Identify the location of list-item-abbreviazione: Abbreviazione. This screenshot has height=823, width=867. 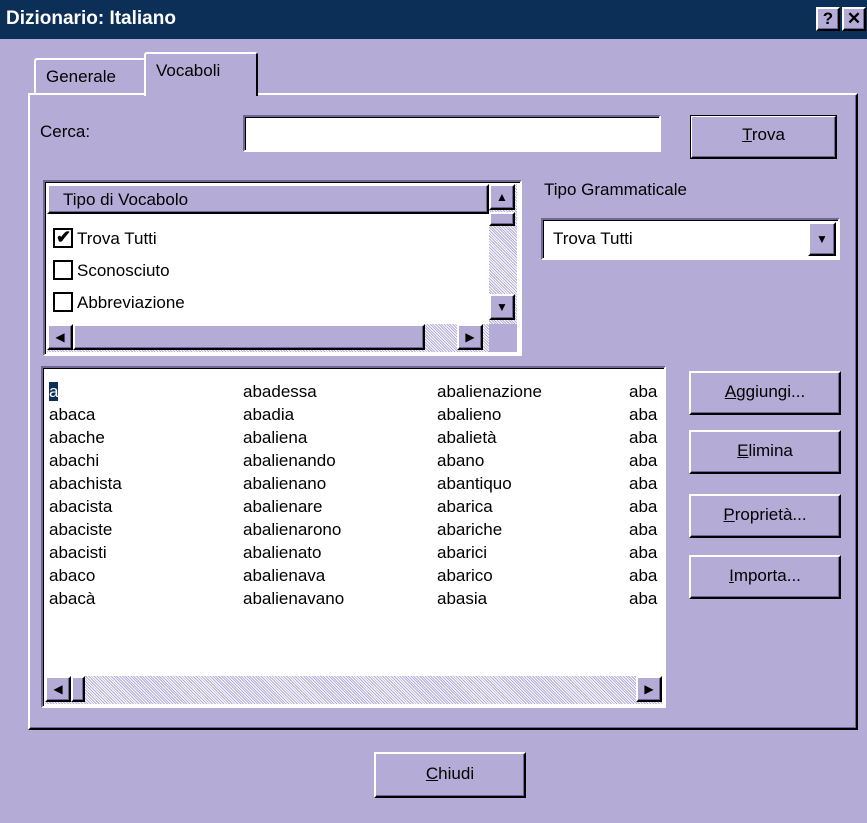
(119, 304).